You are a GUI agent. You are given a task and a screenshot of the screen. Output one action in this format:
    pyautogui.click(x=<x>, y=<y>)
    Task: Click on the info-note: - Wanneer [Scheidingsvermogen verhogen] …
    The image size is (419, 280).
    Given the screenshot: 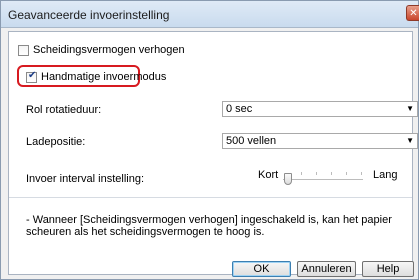 What is the action you would take?
    pyautogui.click(x=209, y=226)
    